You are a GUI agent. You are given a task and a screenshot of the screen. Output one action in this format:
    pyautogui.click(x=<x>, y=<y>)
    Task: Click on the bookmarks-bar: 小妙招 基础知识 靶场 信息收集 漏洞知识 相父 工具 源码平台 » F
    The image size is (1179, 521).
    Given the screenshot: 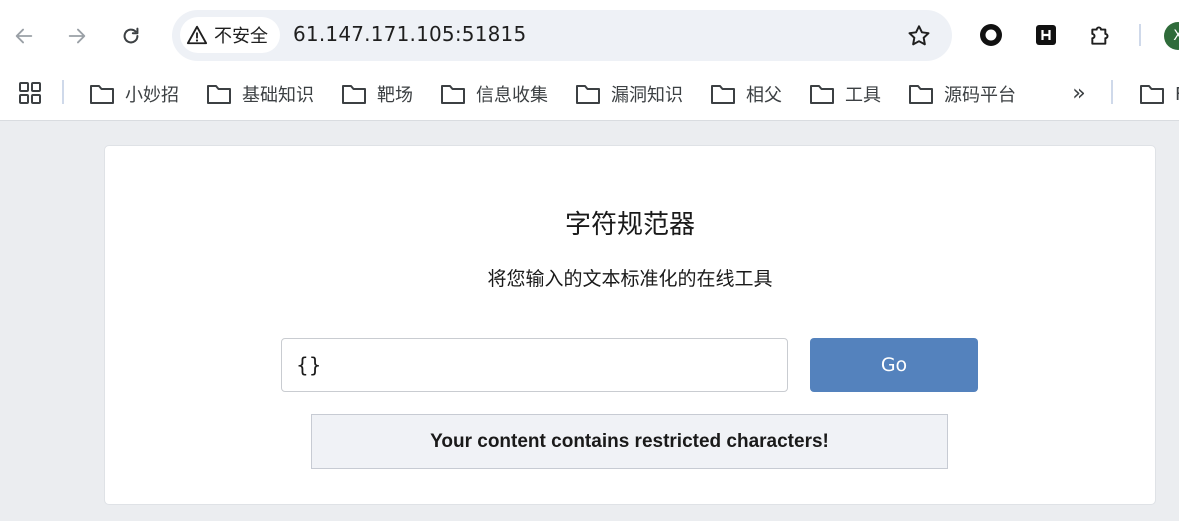 What is the action you would take?
    pyautogui.click(x=589, y=95)
    